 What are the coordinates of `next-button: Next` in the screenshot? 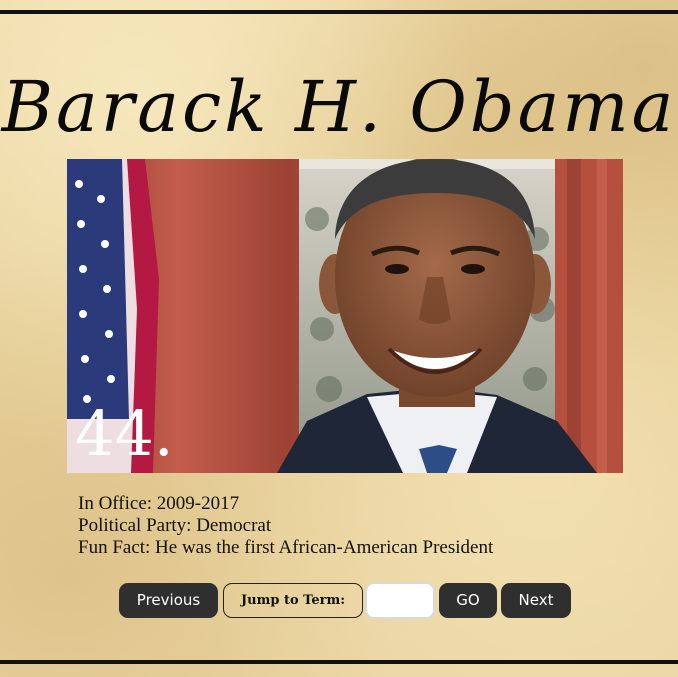 It's located at (536, 600).